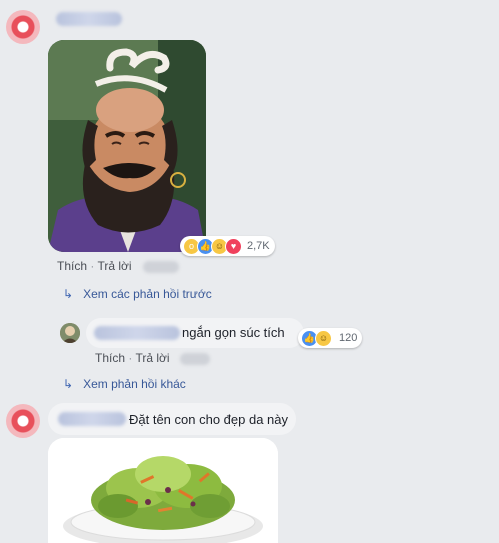  I want to click on user-photo-icon, so click(70, 333).